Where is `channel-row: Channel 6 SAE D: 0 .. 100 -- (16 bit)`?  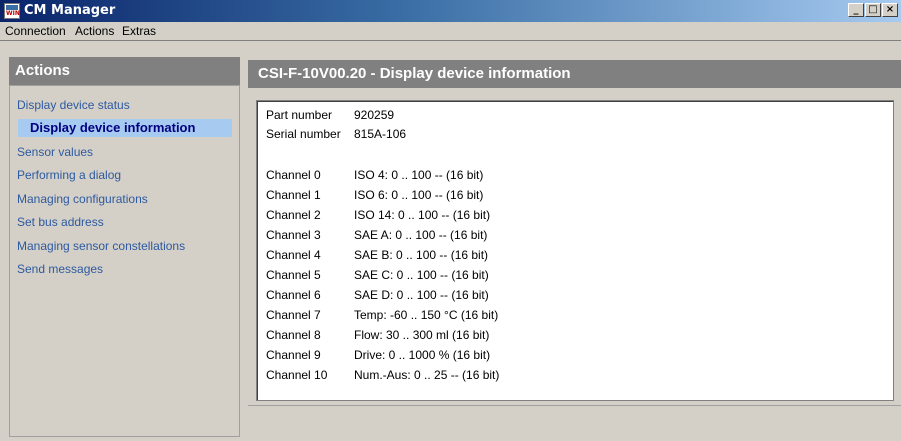
channel-row: Channel 6 SAE D: 0 .. 100 -- (16 bit) is located at coordinates (377, 295).